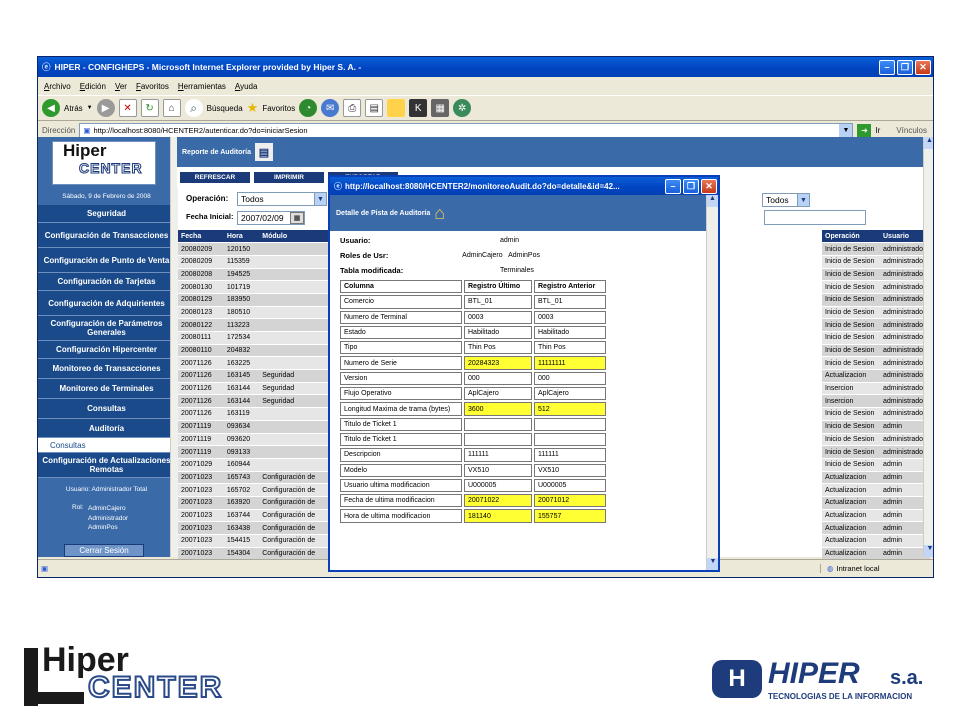  I want to click on table-row: 20080122 113223, so click(253, 325).